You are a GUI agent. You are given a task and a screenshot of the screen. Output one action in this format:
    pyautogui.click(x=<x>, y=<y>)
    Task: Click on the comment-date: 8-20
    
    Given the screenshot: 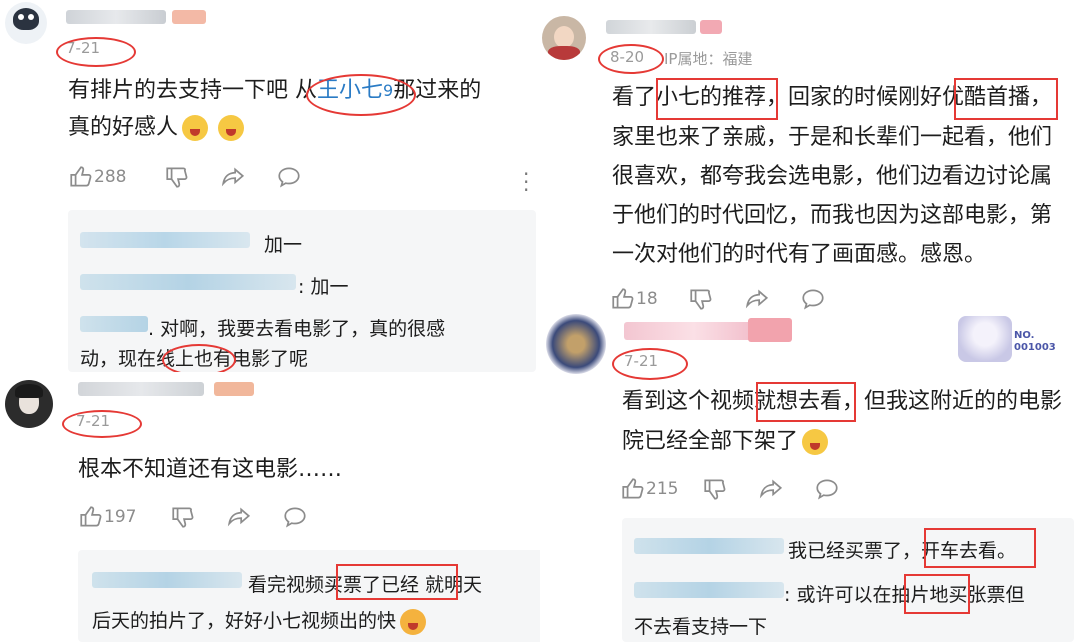 What is the action you would take?
    pyautogui.click(x=627, y=57)
    